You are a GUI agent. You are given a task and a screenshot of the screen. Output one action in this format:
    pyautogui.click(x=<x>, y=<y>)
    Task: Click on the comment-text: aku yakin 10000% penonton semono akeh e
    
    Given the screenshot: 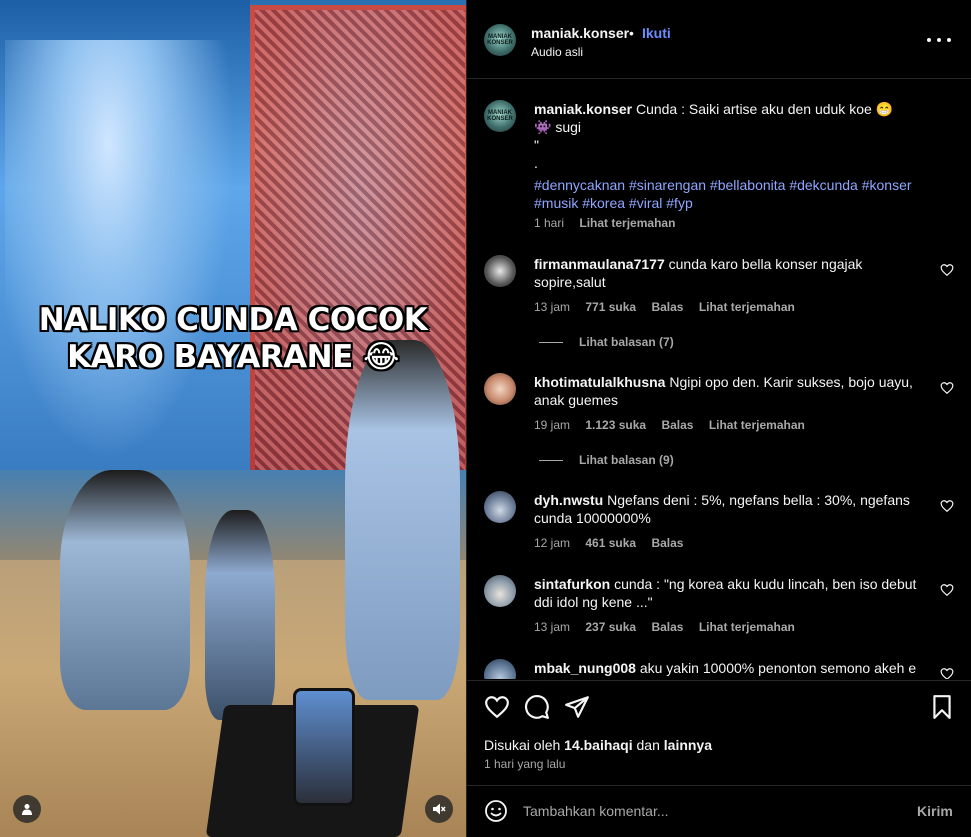 What is the action you would take?
    pyautogui.click(x=778, y=668)
    